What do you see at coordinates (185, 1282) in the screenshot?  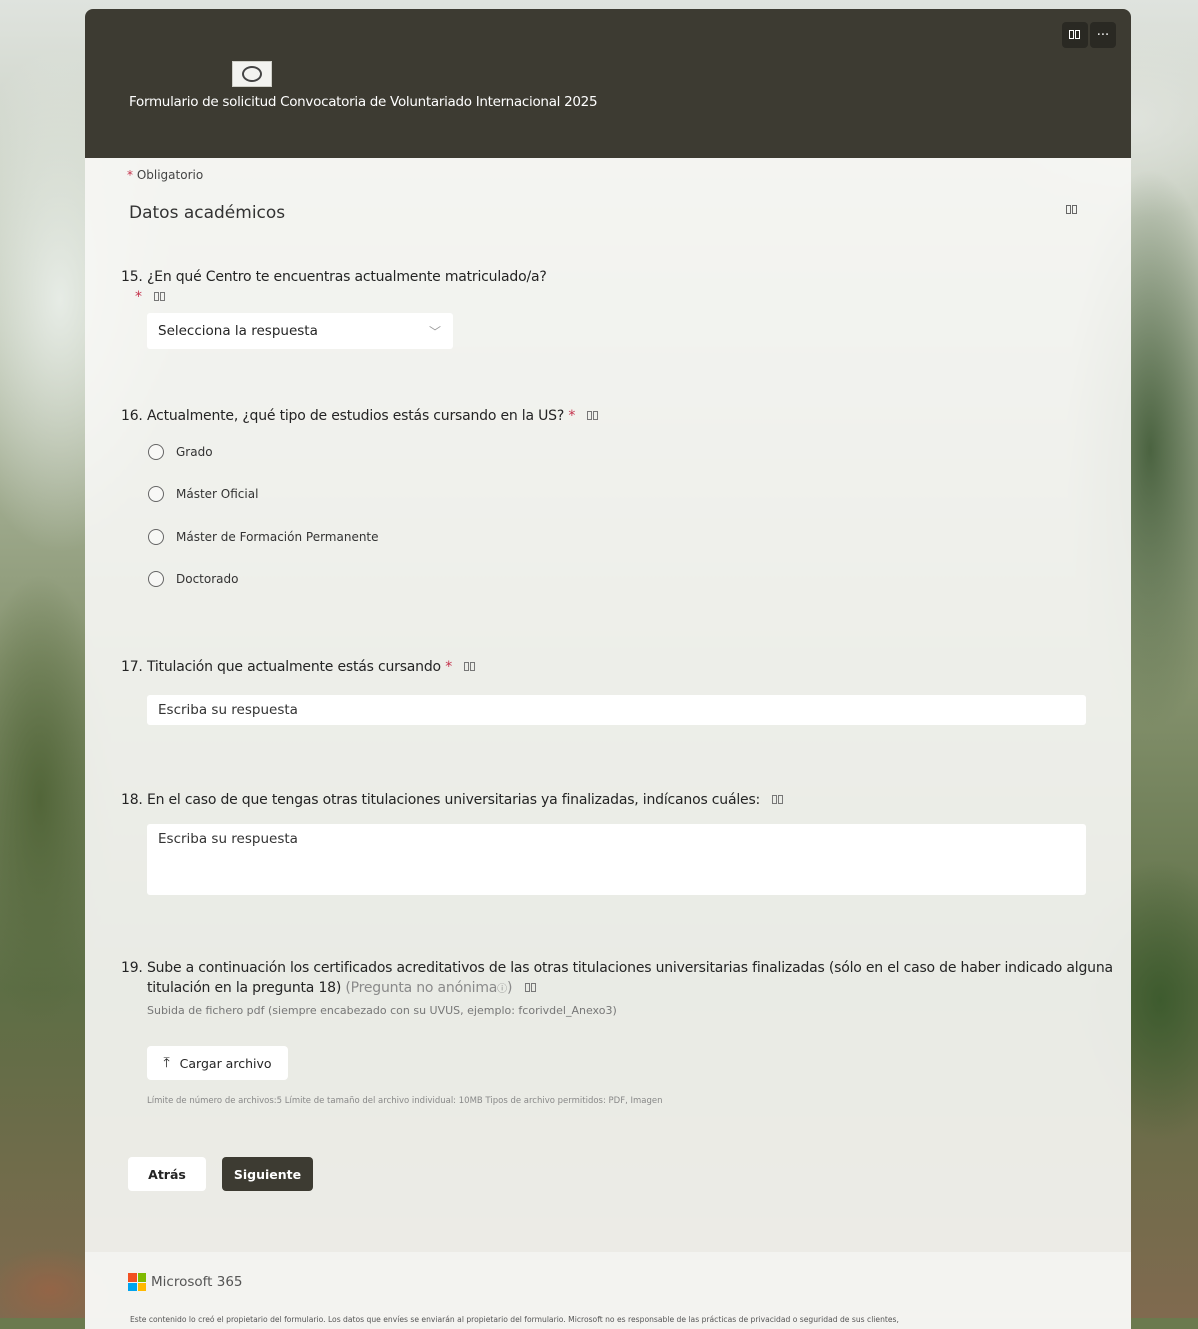 I see `microsoft-365-logo: Microsoft 365` at bounding box center [185, 1282].